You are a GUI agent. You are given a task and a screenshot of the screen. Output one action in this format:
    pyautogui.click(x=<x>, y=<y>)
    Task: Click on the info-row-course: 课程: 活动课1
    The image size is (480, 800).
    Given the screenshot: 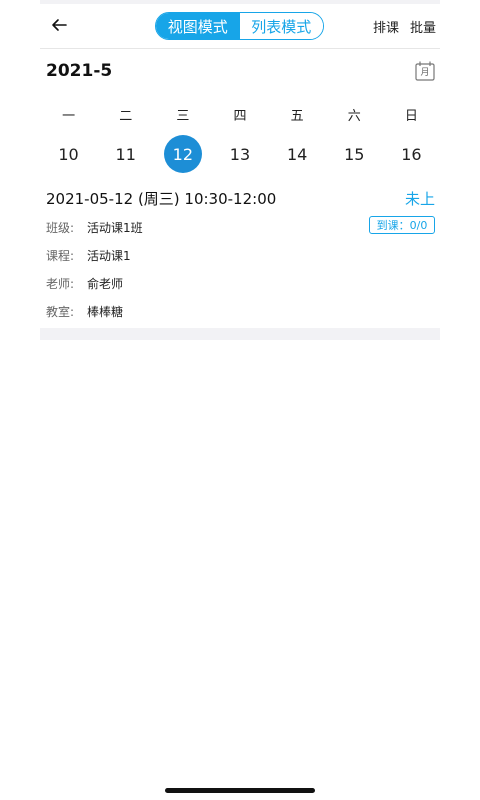 What is the action you would take?
    pyautogui.click(x=88, y=255)
    